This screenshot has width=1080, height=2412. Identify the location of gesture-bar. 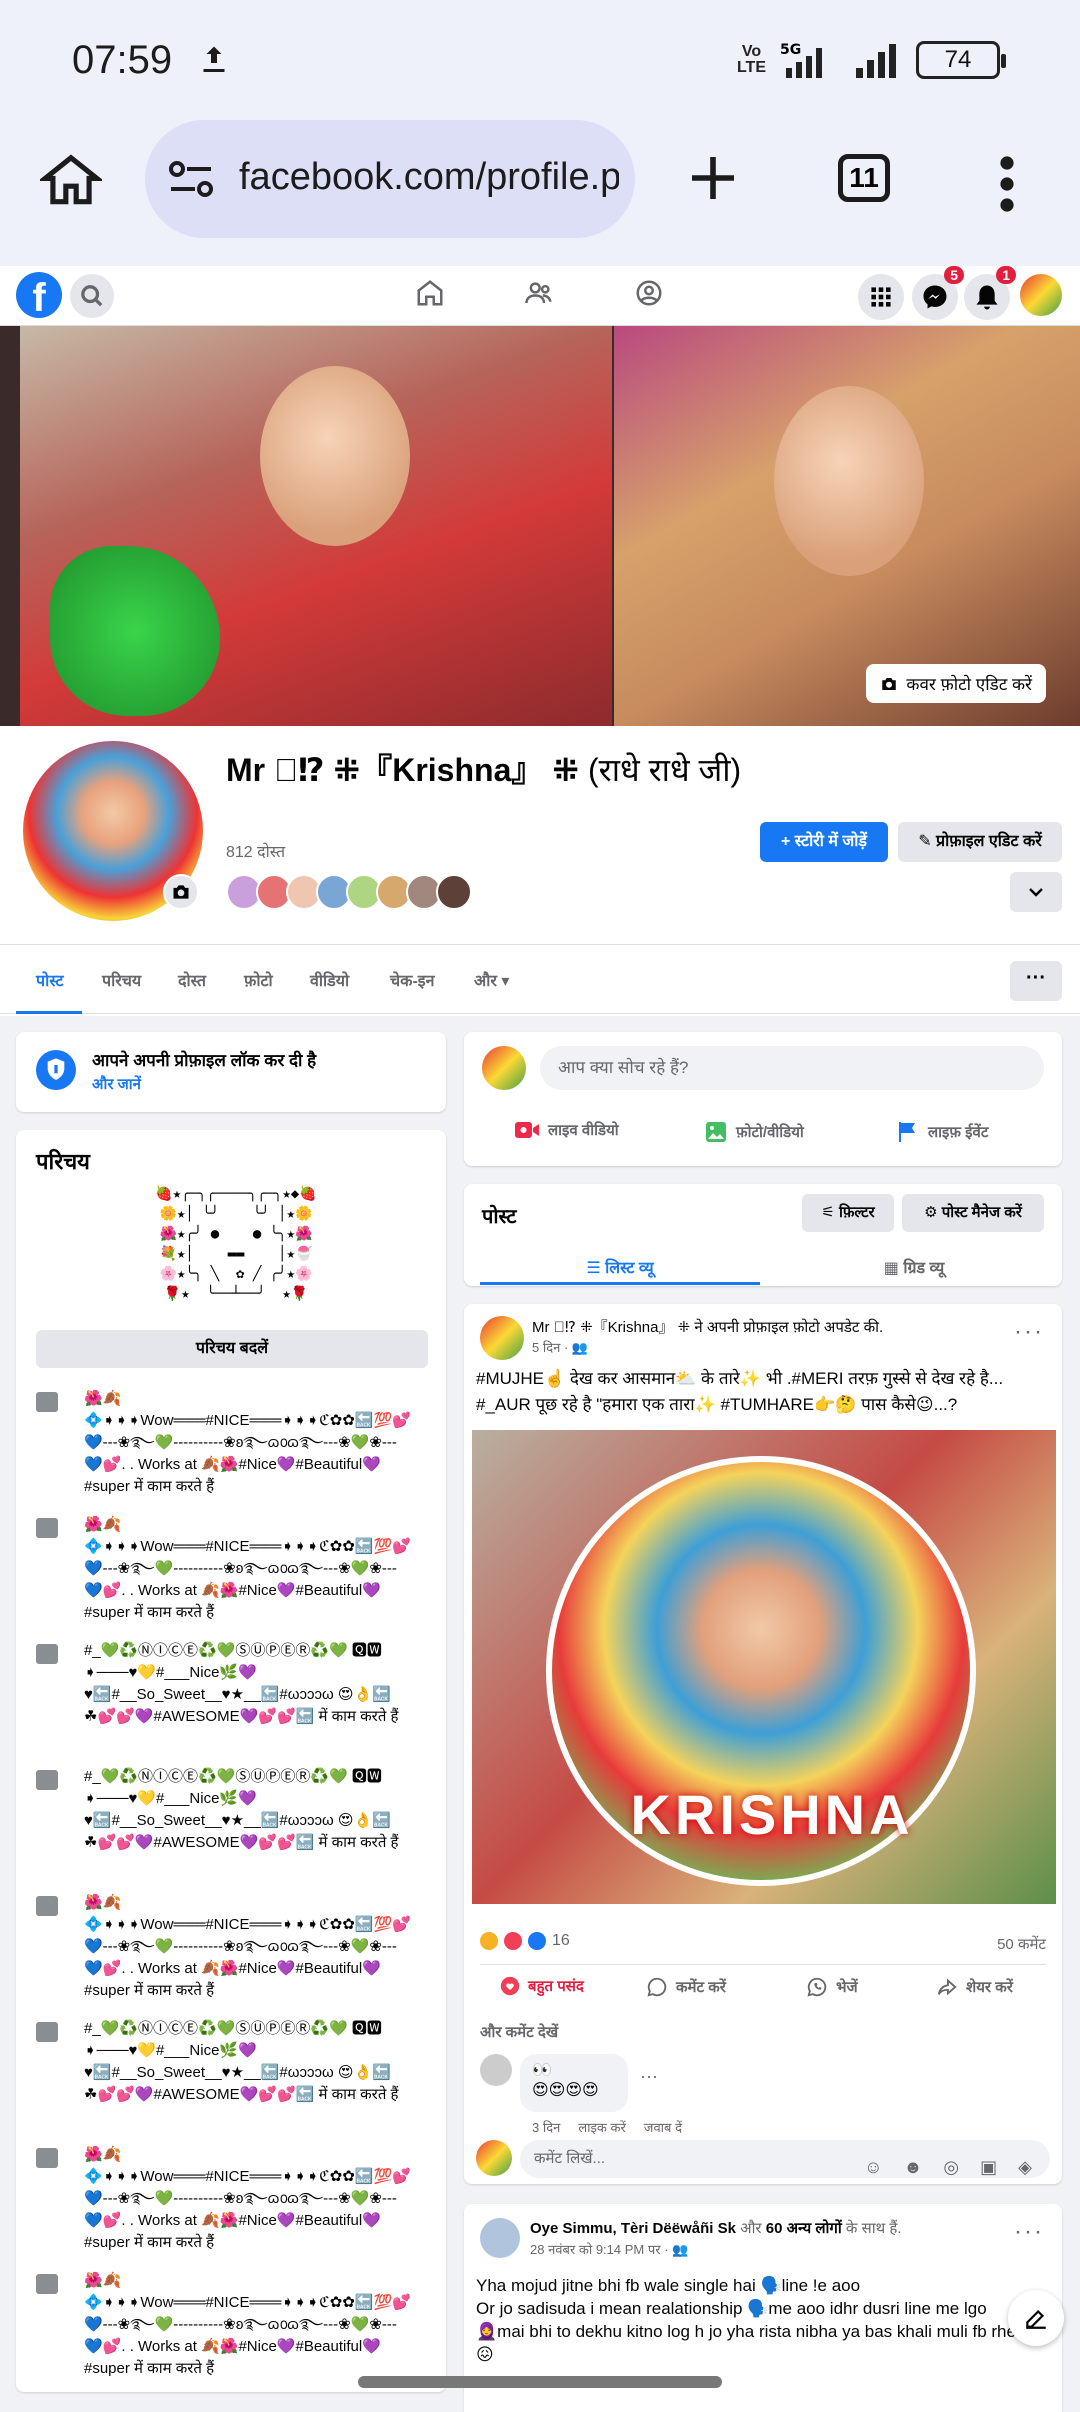
(540, 2382).